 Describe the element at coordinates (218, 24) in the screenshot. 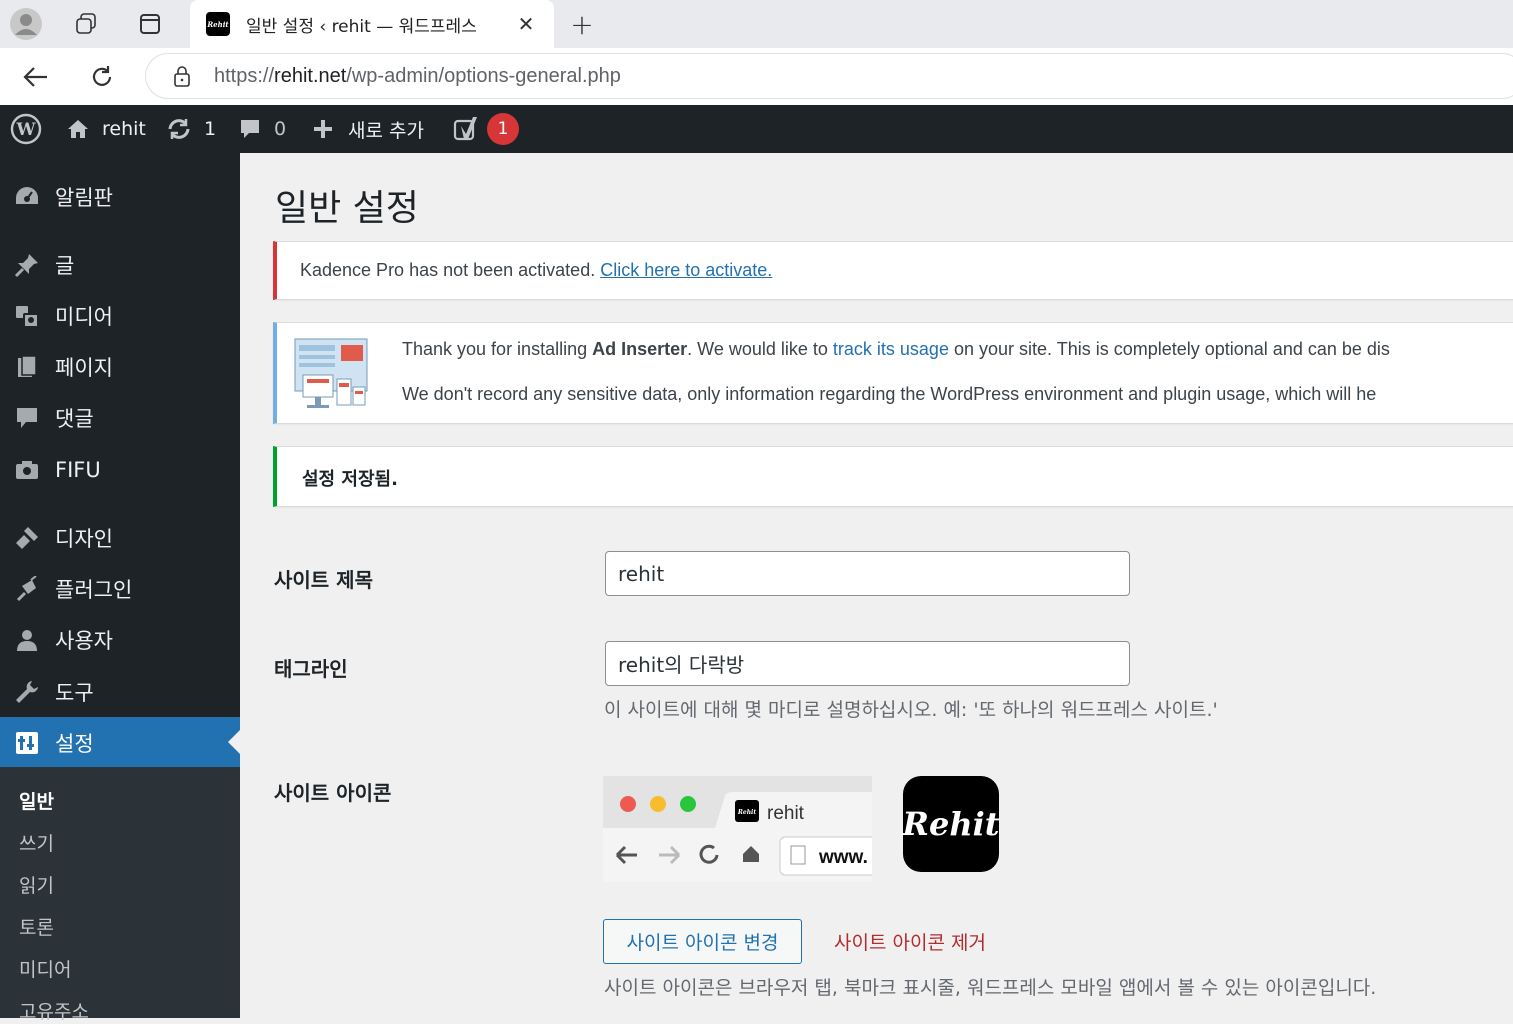

I see `rehit-favicon-icon: Rehit` at that location.